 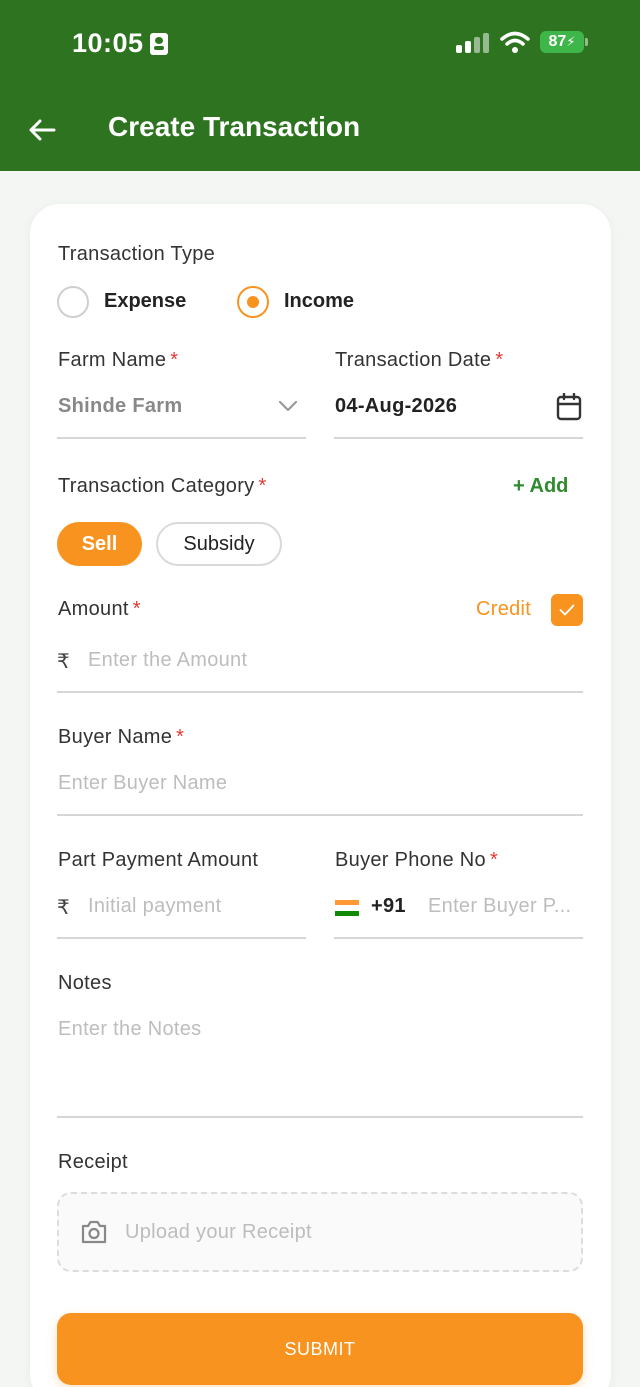 What do you see at coordinates (129, 1029) in the screenshot?
I see `notes-input: Enter the Notes` at bounding box center [129, 1029].